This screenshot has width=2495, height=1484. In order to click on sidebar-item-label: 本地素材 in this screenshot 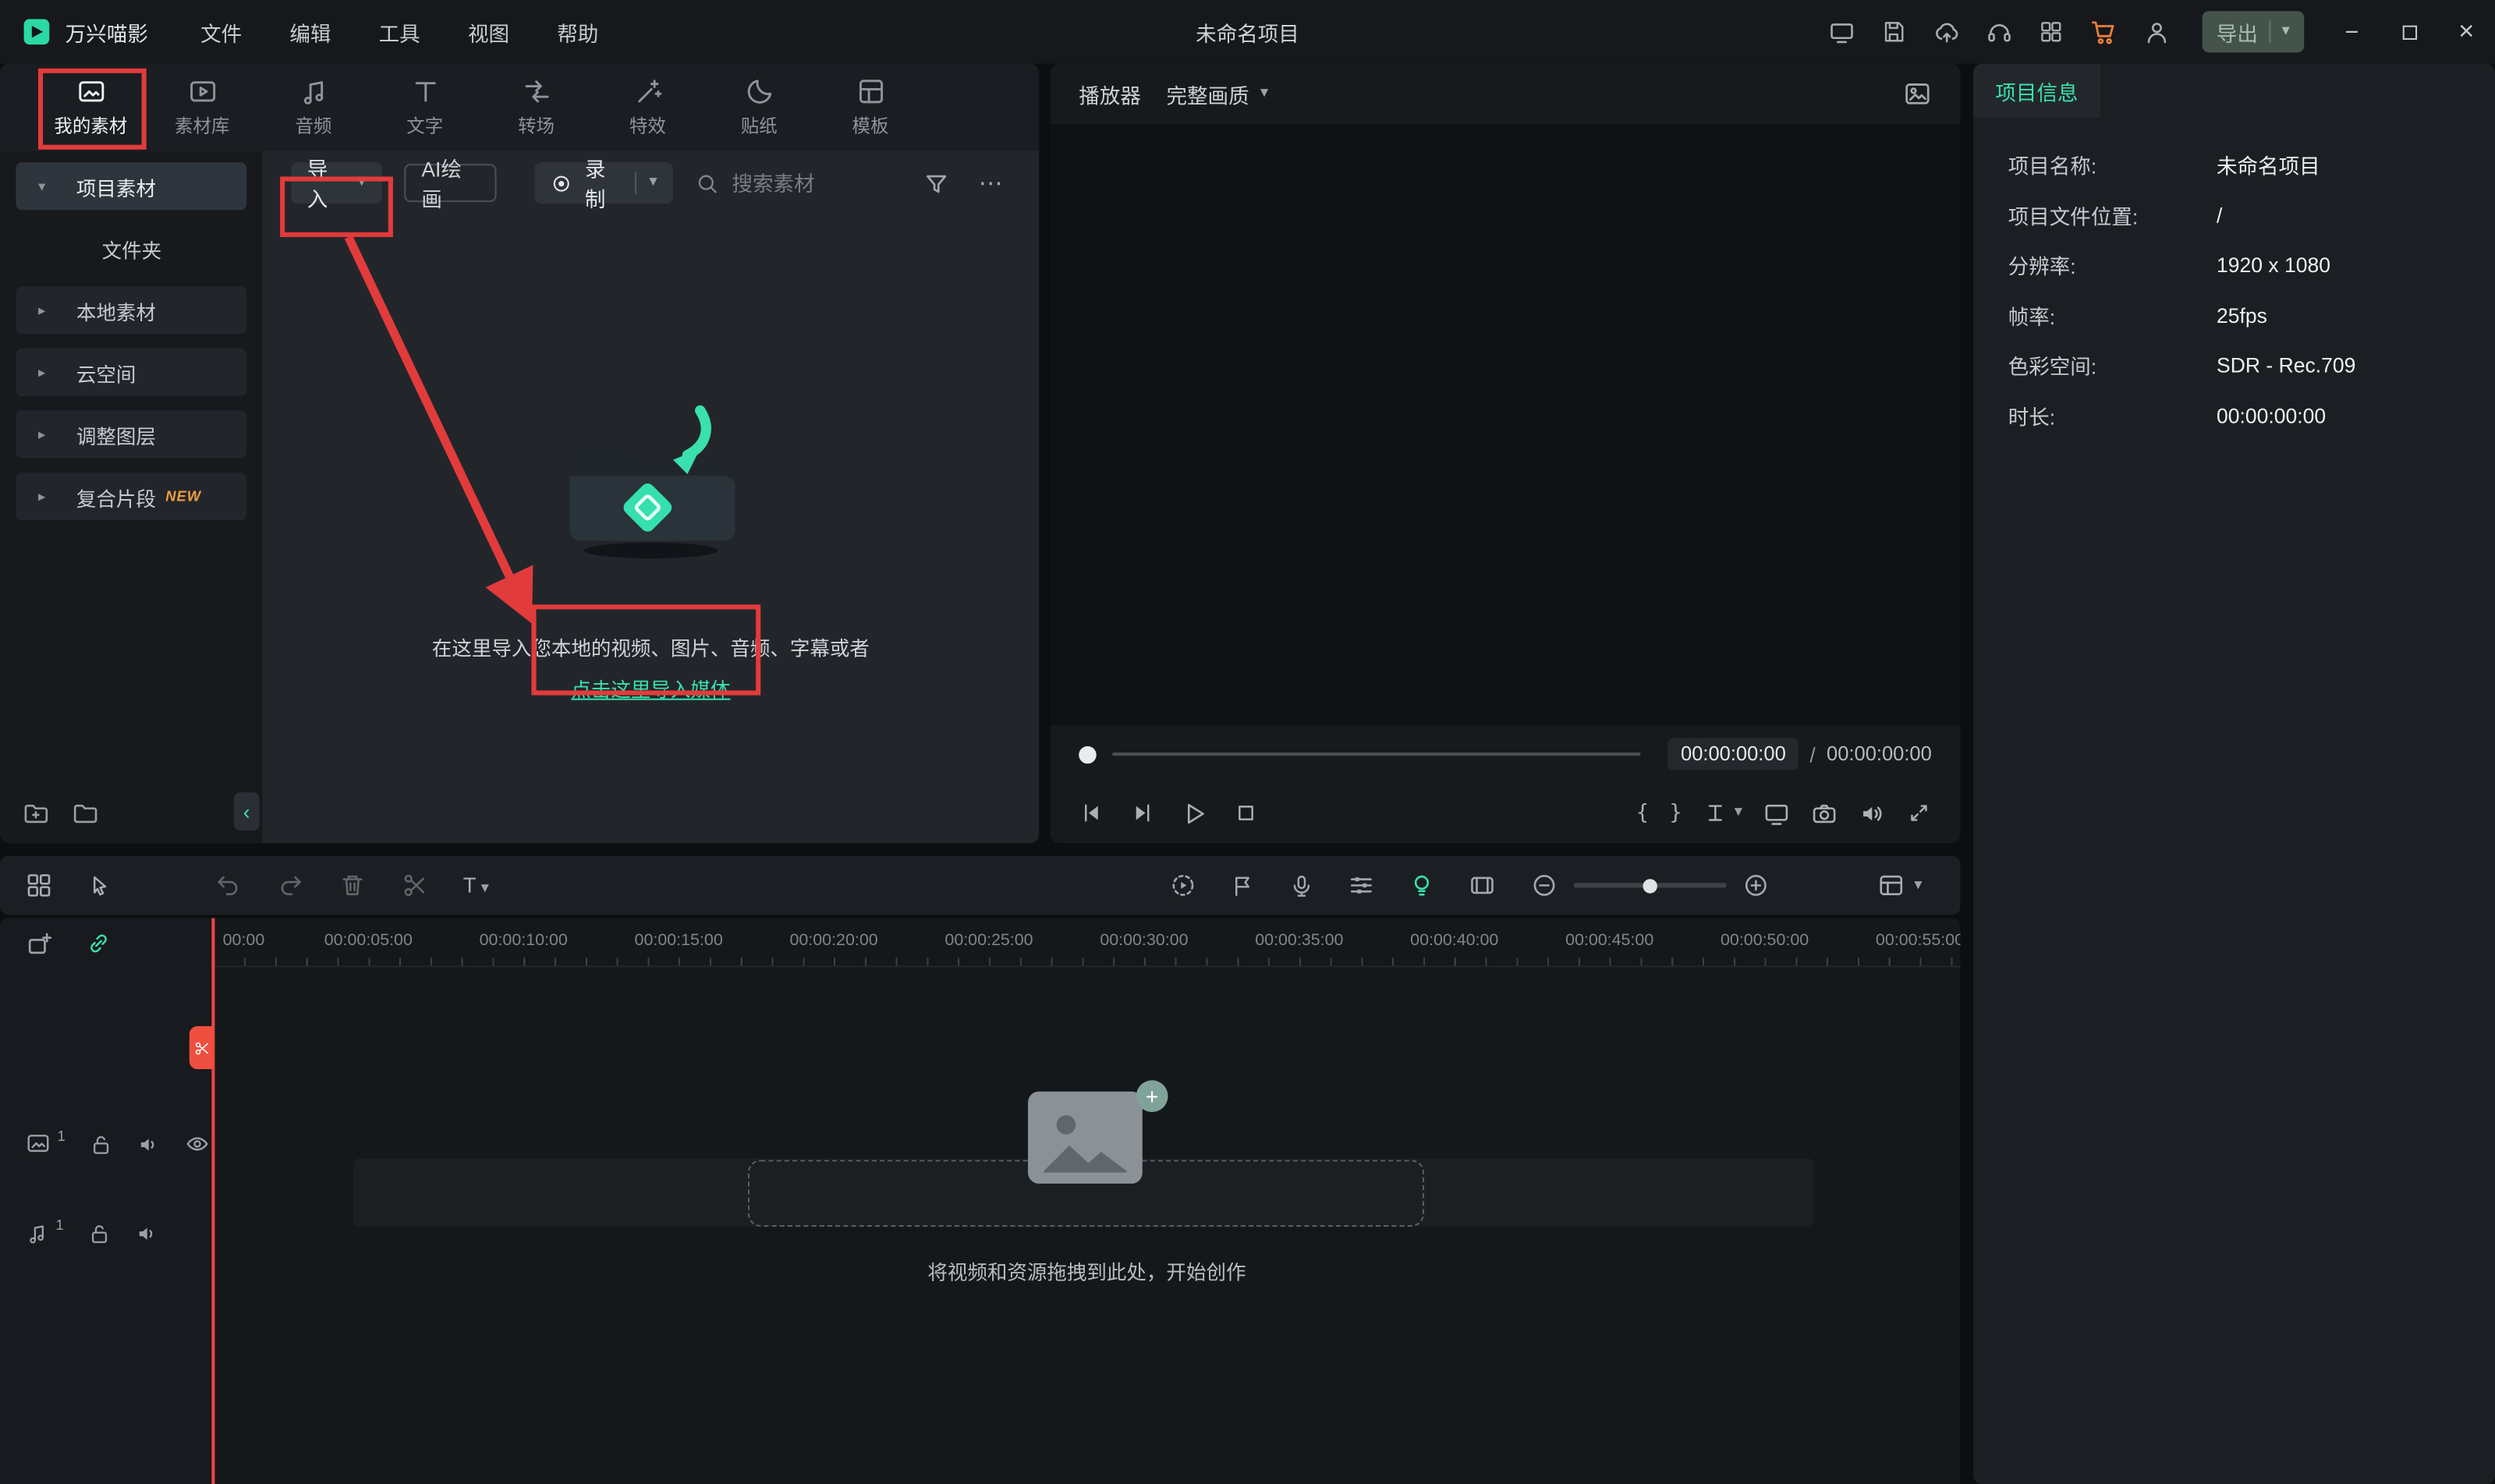, I will do `click(116, 312)`.